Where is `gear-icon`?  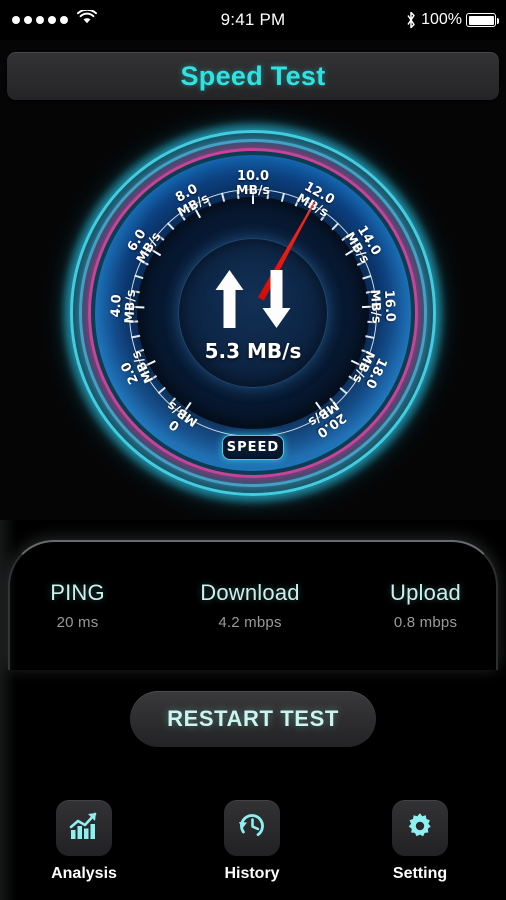 gear-icon is located at coordinates (420, 828).